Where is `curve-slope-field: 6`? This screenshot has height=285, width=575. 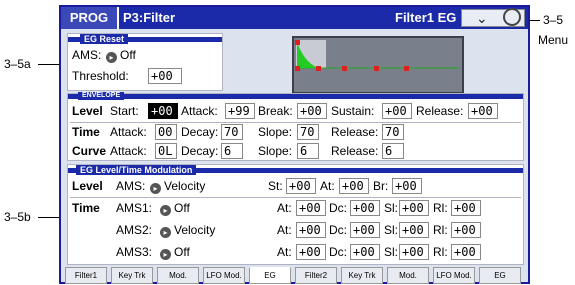
curve-slope-field: 6 is located at coordinates (308, 151).